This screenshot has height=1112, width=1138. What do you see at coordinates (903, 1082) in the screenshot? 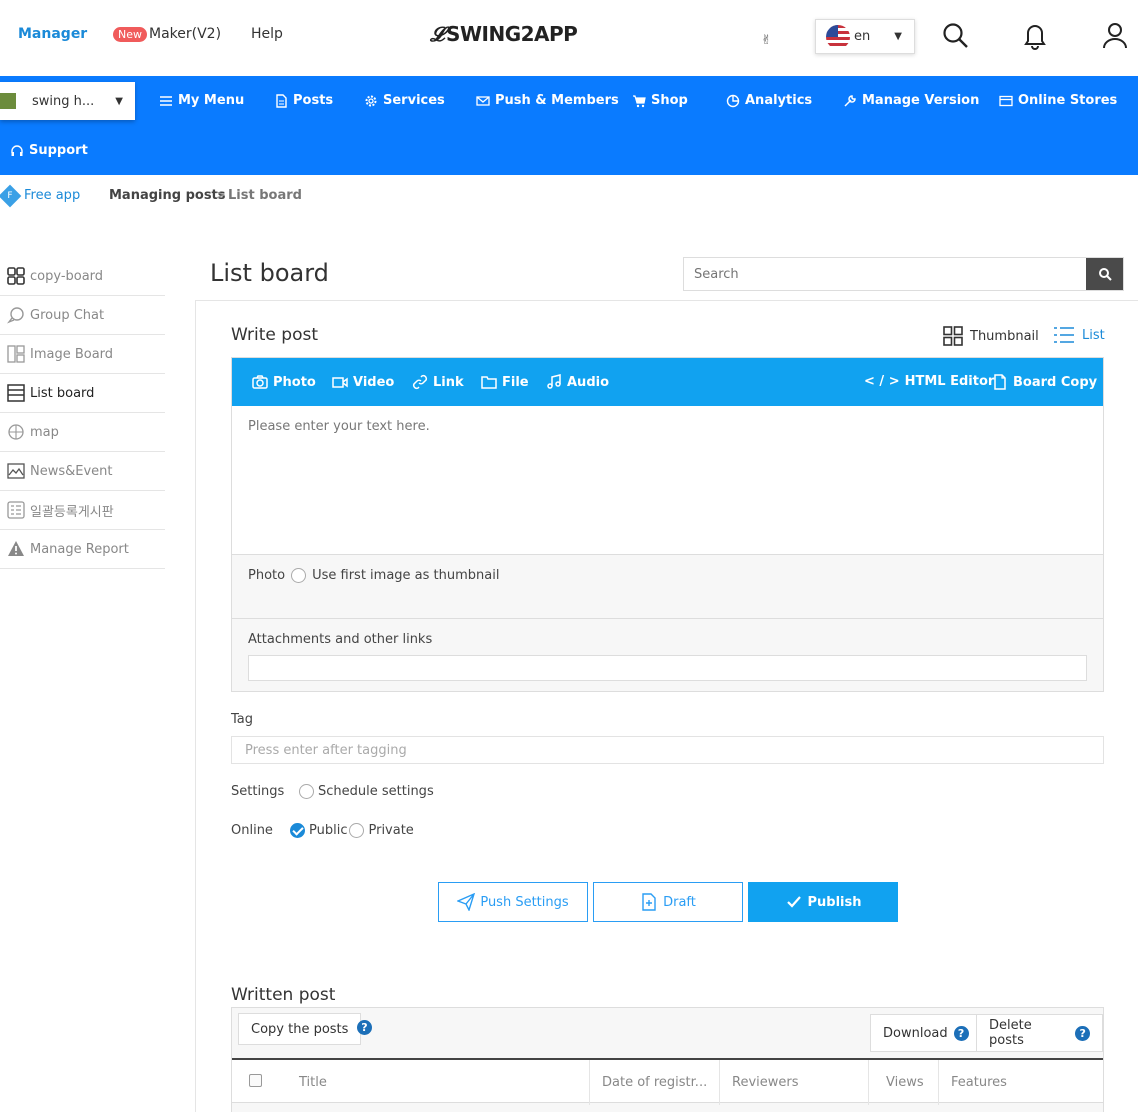
I see `column-views: Views` at bounding box center [903, 1082].